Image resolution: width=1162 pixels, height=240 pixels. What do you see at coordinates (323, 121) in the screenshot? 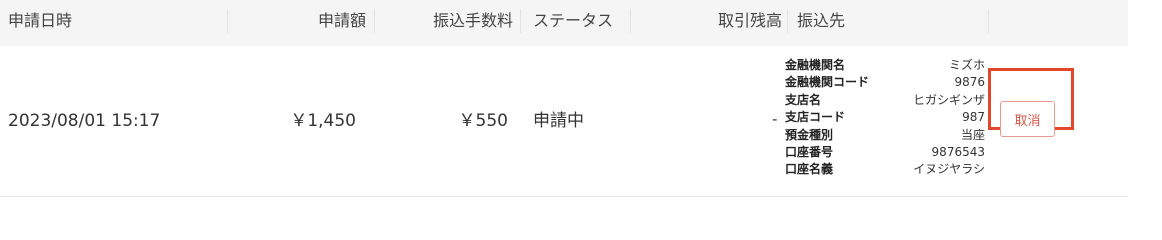
I see `request-amount: ￥1,450` at bounding box center [323, 121].